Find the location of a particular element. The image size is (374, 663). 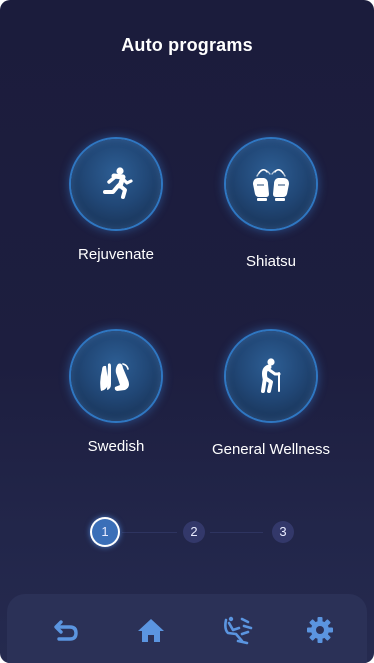

massage-chair-icon is located at coordinates (238, 630).